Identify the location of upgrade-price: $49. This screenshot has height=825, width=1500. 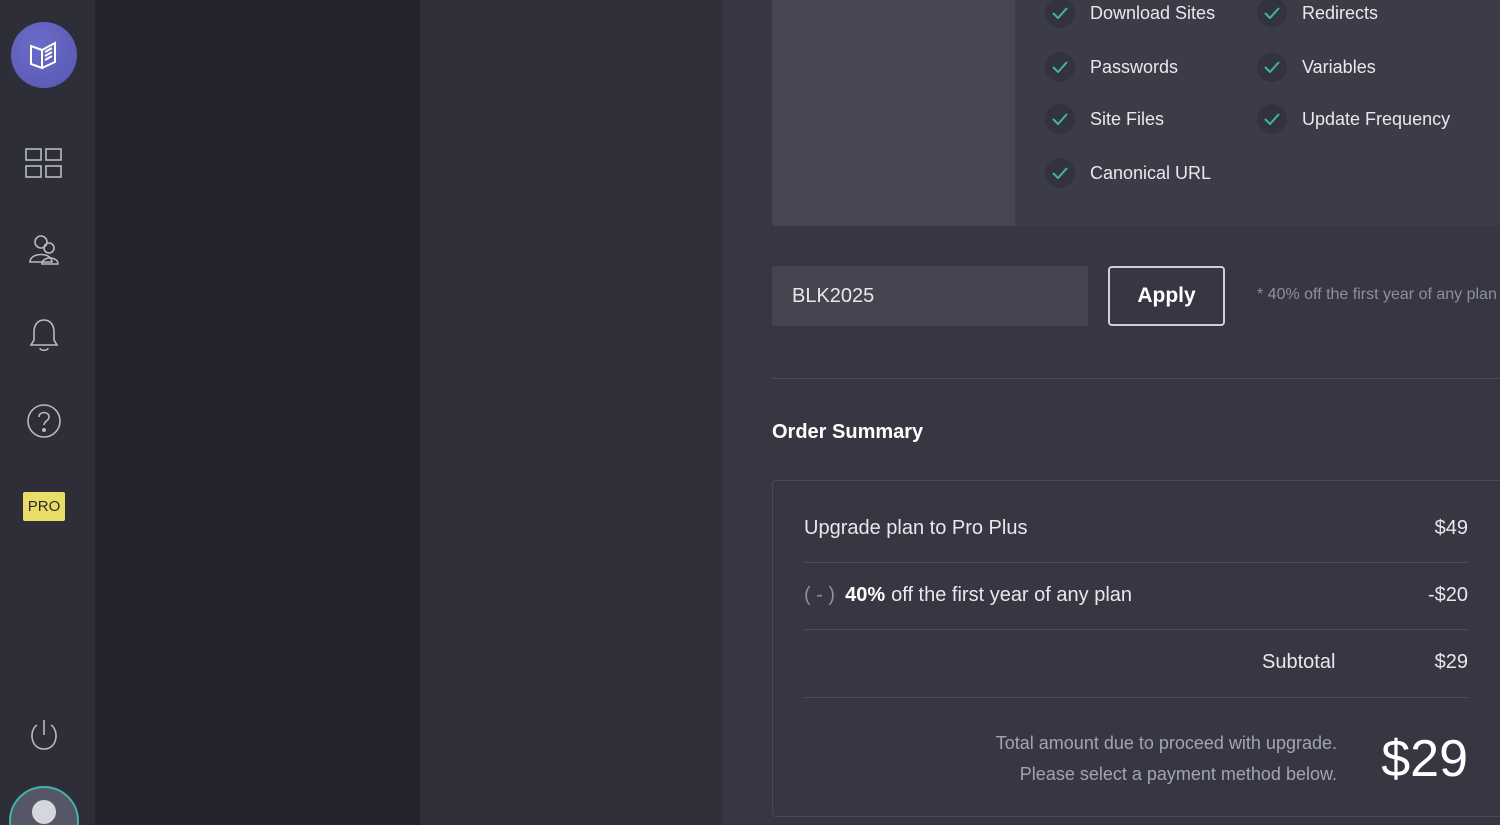
(1451, 528).